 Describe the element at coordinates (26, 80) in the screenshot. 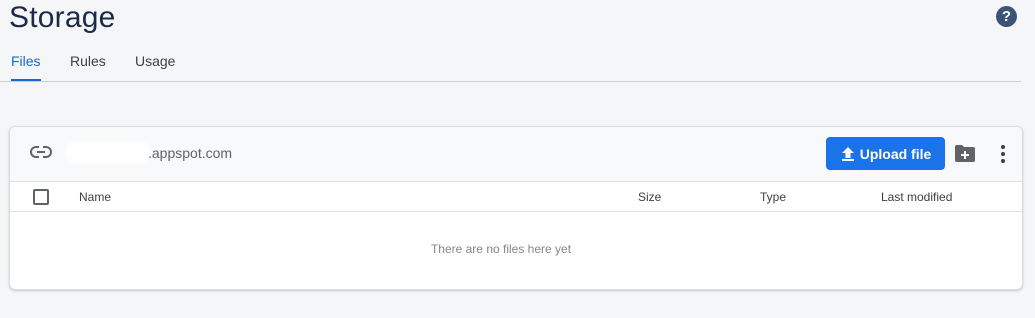

I see `active-tab-indicator` at that location.